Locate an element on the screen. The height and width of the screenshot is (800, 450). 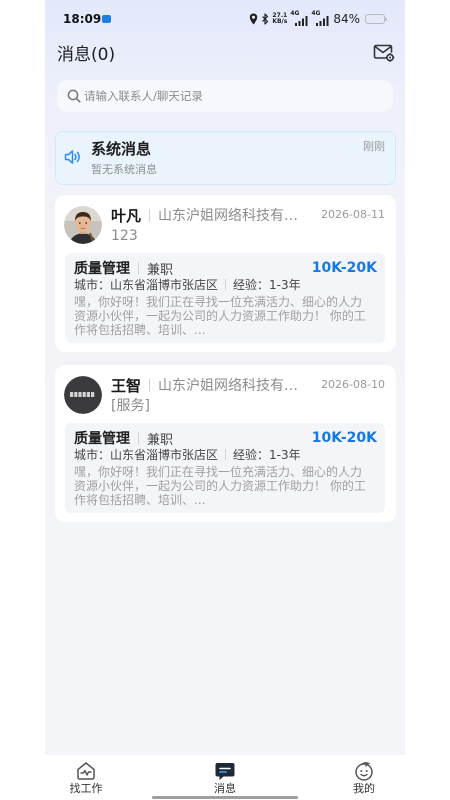
system-message-title: 系统消息 is located at coordinates (121, 149).